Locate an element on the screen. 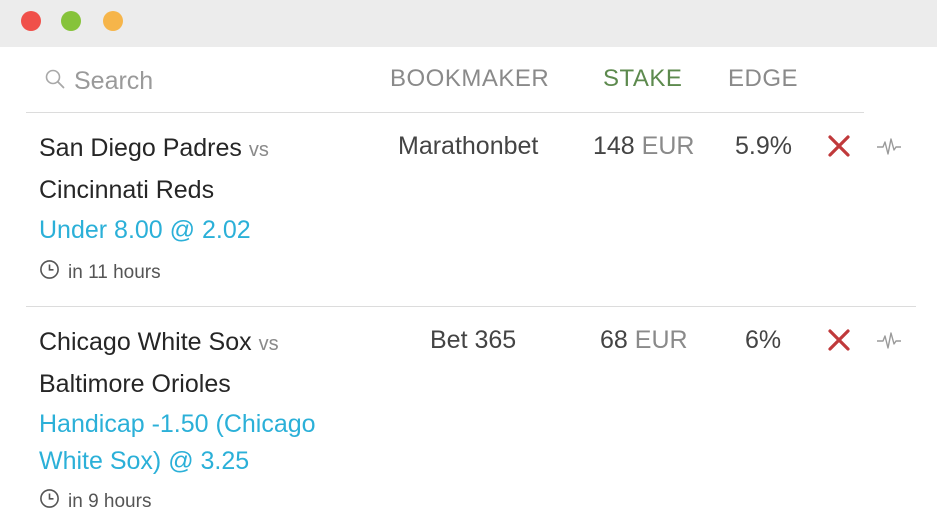  event-time-text: in 11 hours is located at coordinates (114, 272).